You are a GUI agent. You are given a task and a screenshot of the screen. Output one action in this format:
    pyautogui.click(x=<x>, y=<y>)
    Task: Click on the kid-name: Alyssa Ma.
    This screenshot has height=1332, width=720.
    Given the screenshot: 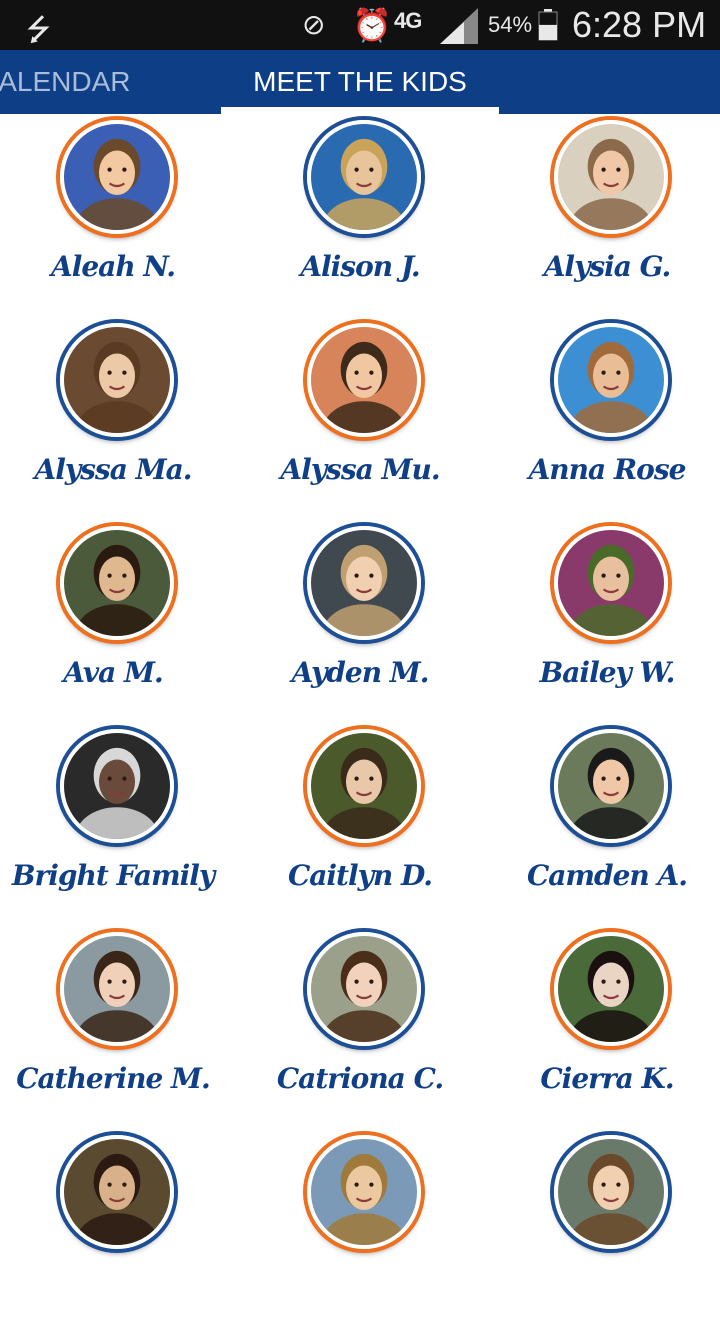 What is the action you would take?
    pyautogui.click(x=113, y=469)
    